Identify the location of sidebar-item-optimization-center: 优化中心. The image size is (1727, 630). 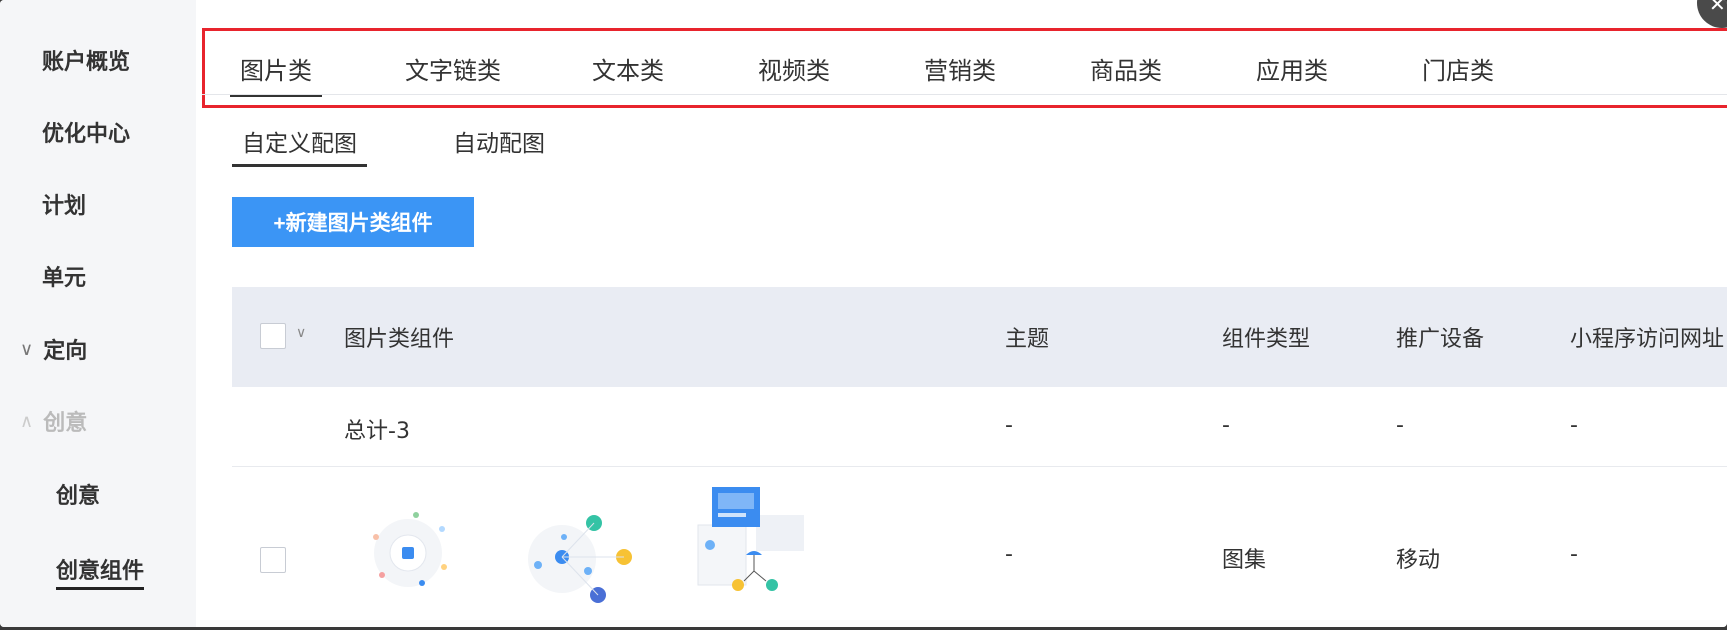
(86, 132).